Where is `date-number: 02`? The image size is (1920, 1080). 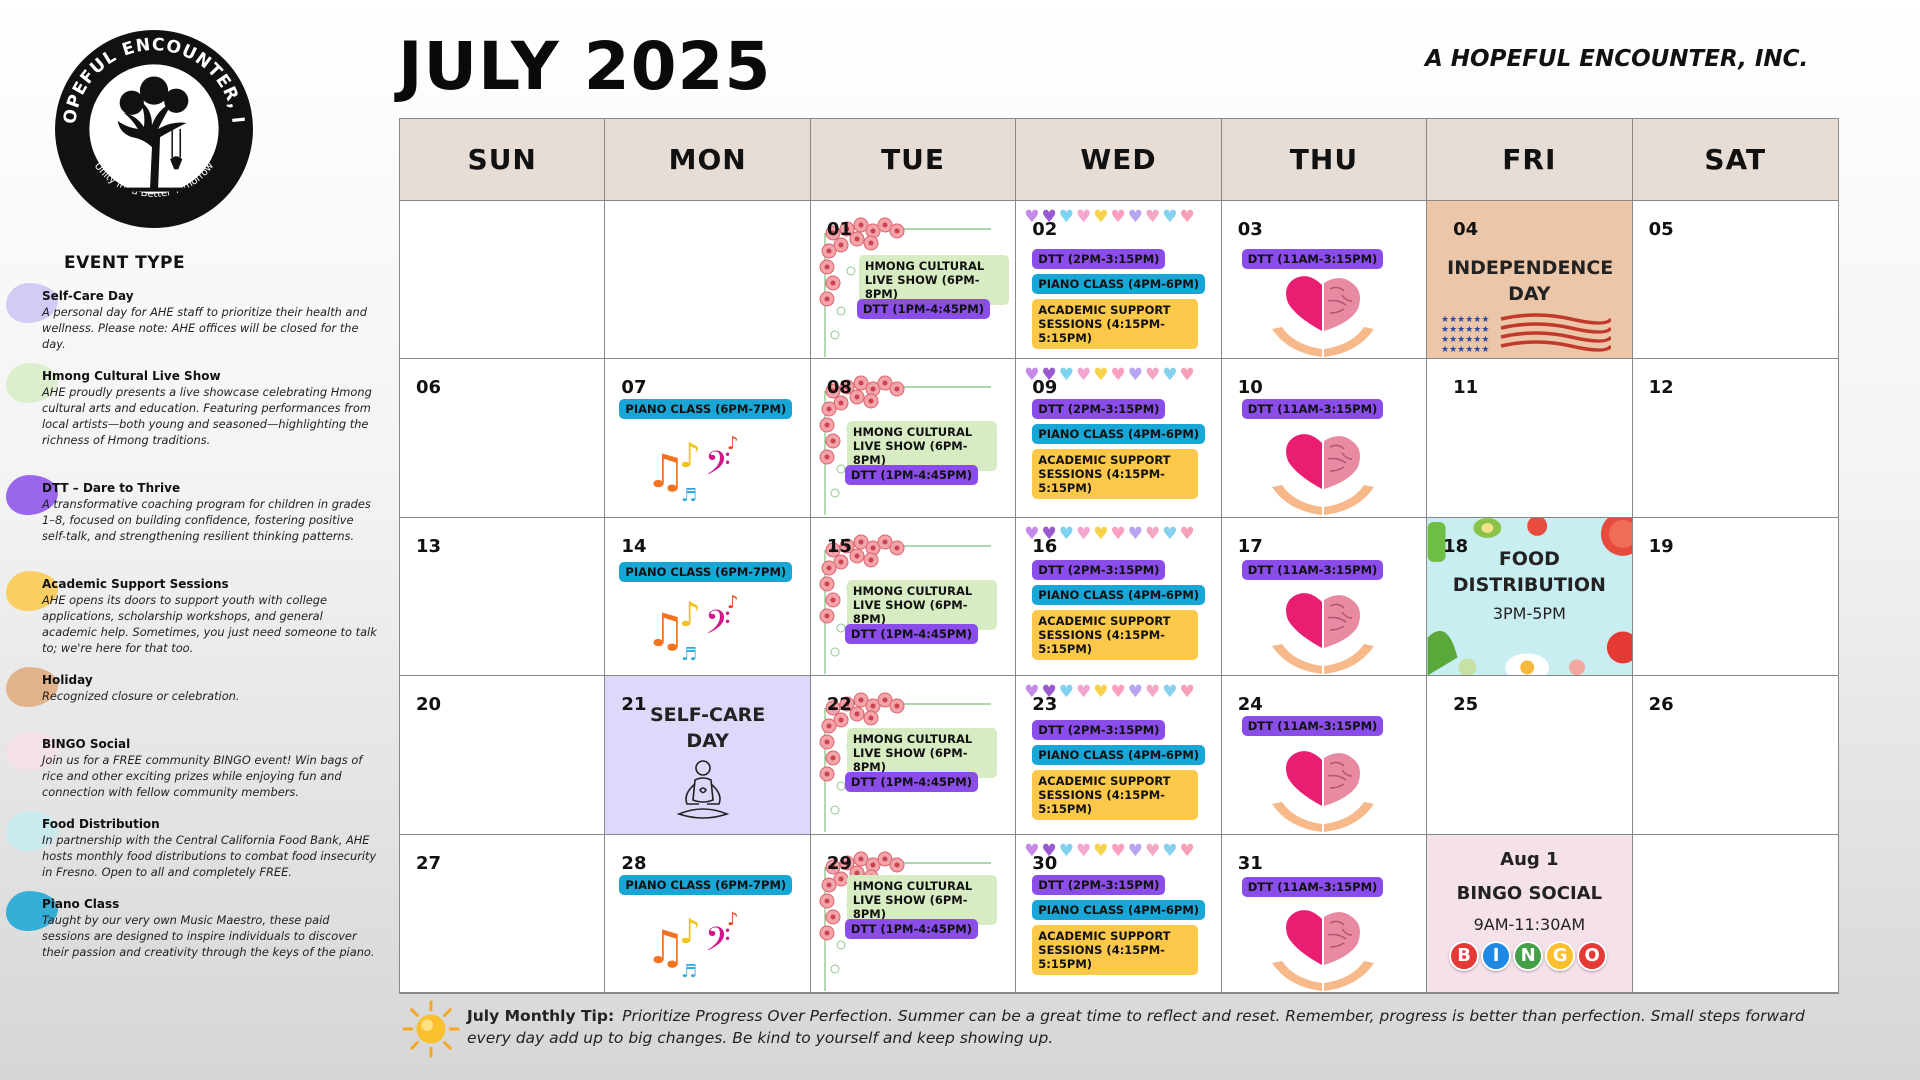 date-number: 02 is located at coordinates (1045, 229).